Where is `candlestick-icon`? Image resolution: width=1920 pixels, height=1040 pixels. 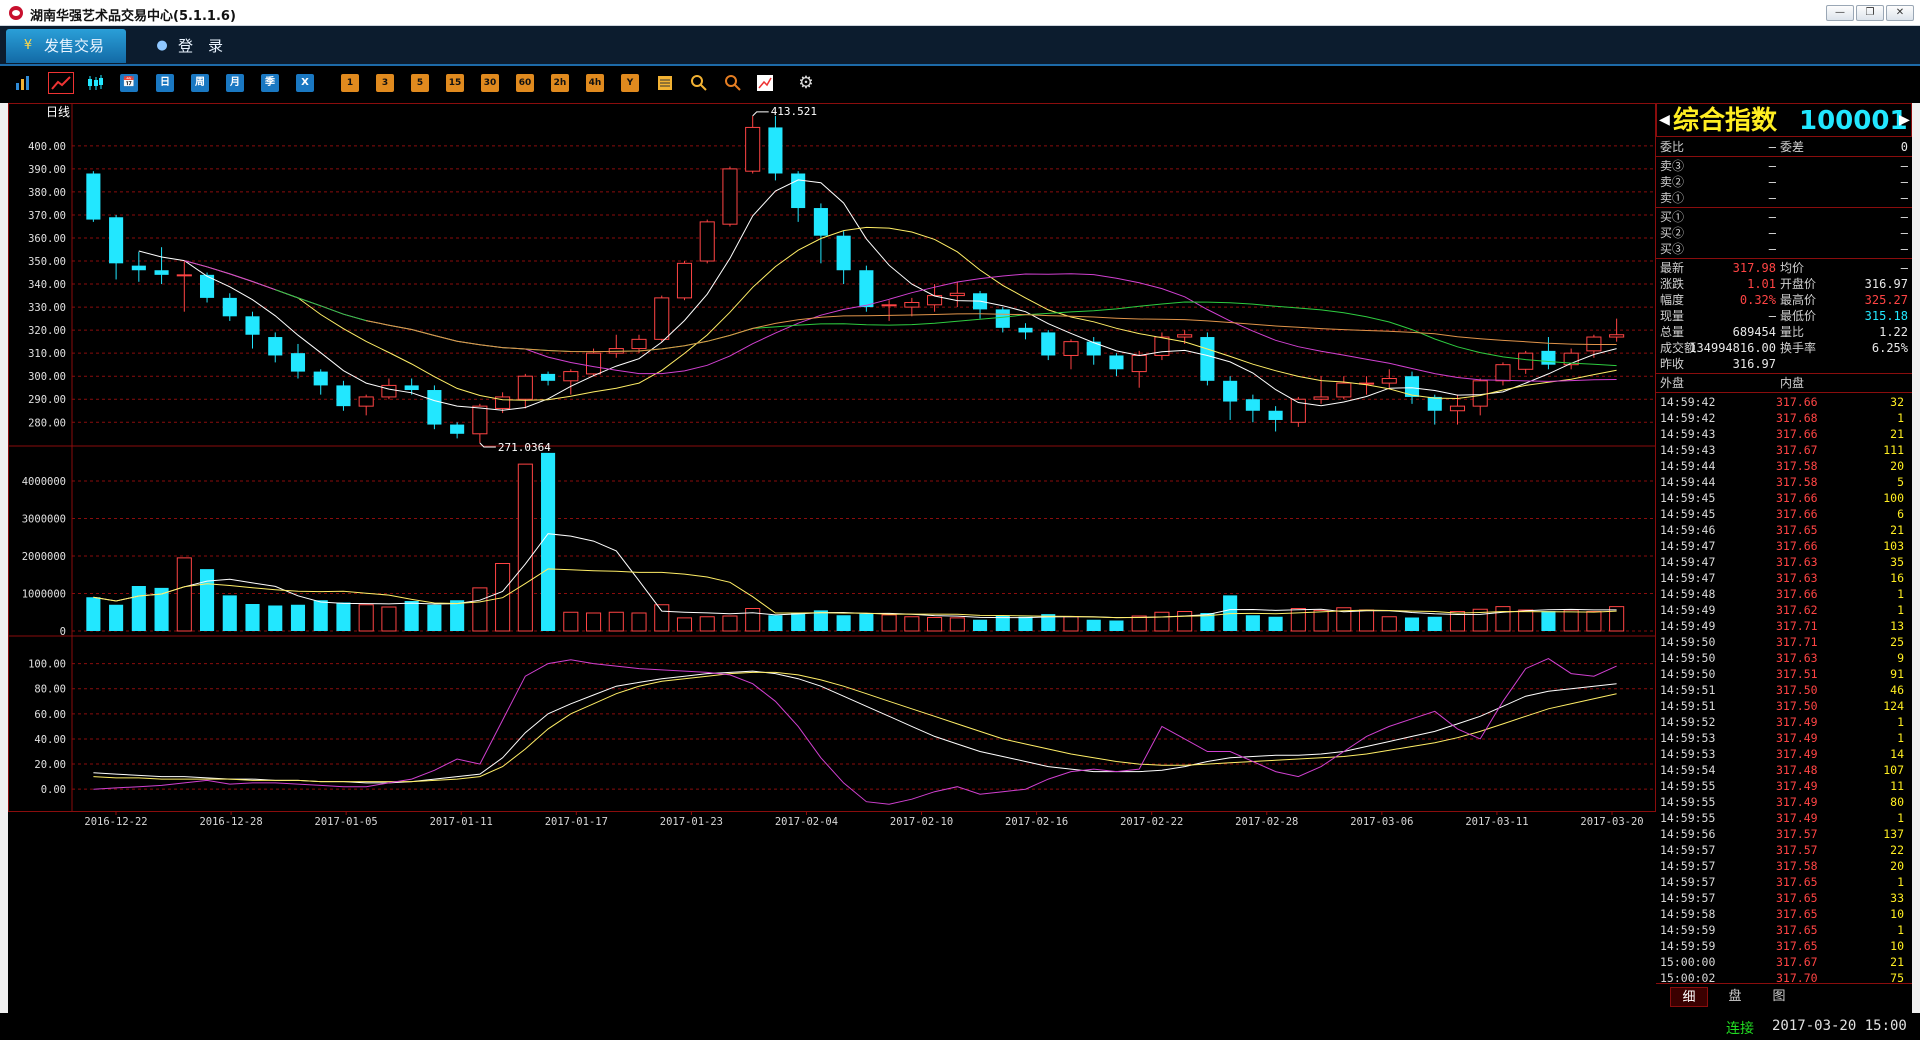
candlestick-icon is located at coordinates (95, 83).